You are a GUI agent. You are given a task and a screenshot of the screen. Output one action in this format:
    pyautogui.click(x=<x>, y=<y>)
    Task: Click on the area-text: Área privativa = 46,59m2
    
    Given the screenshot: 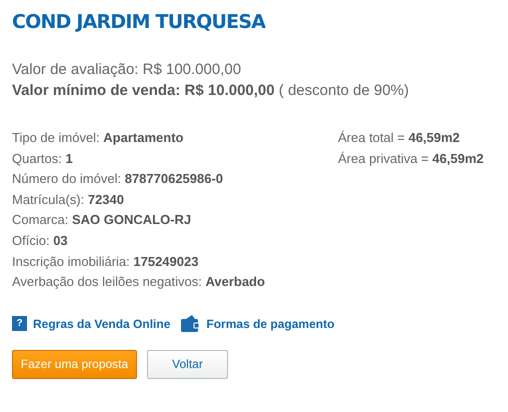 What is the action you would take?
    pyautogui.click(x=411, y=159)
    